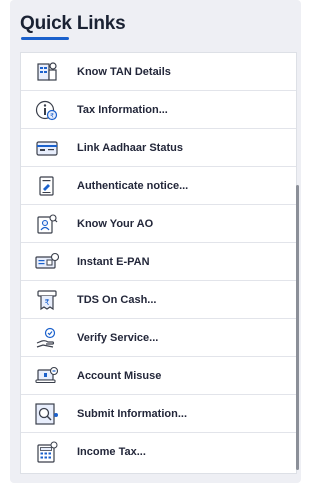 This screenshot has height=483, width=320. What do you see at coordinates (47, 224) in the screenshot?
I see `officer-search-icon` at bounding box center [47, 224].